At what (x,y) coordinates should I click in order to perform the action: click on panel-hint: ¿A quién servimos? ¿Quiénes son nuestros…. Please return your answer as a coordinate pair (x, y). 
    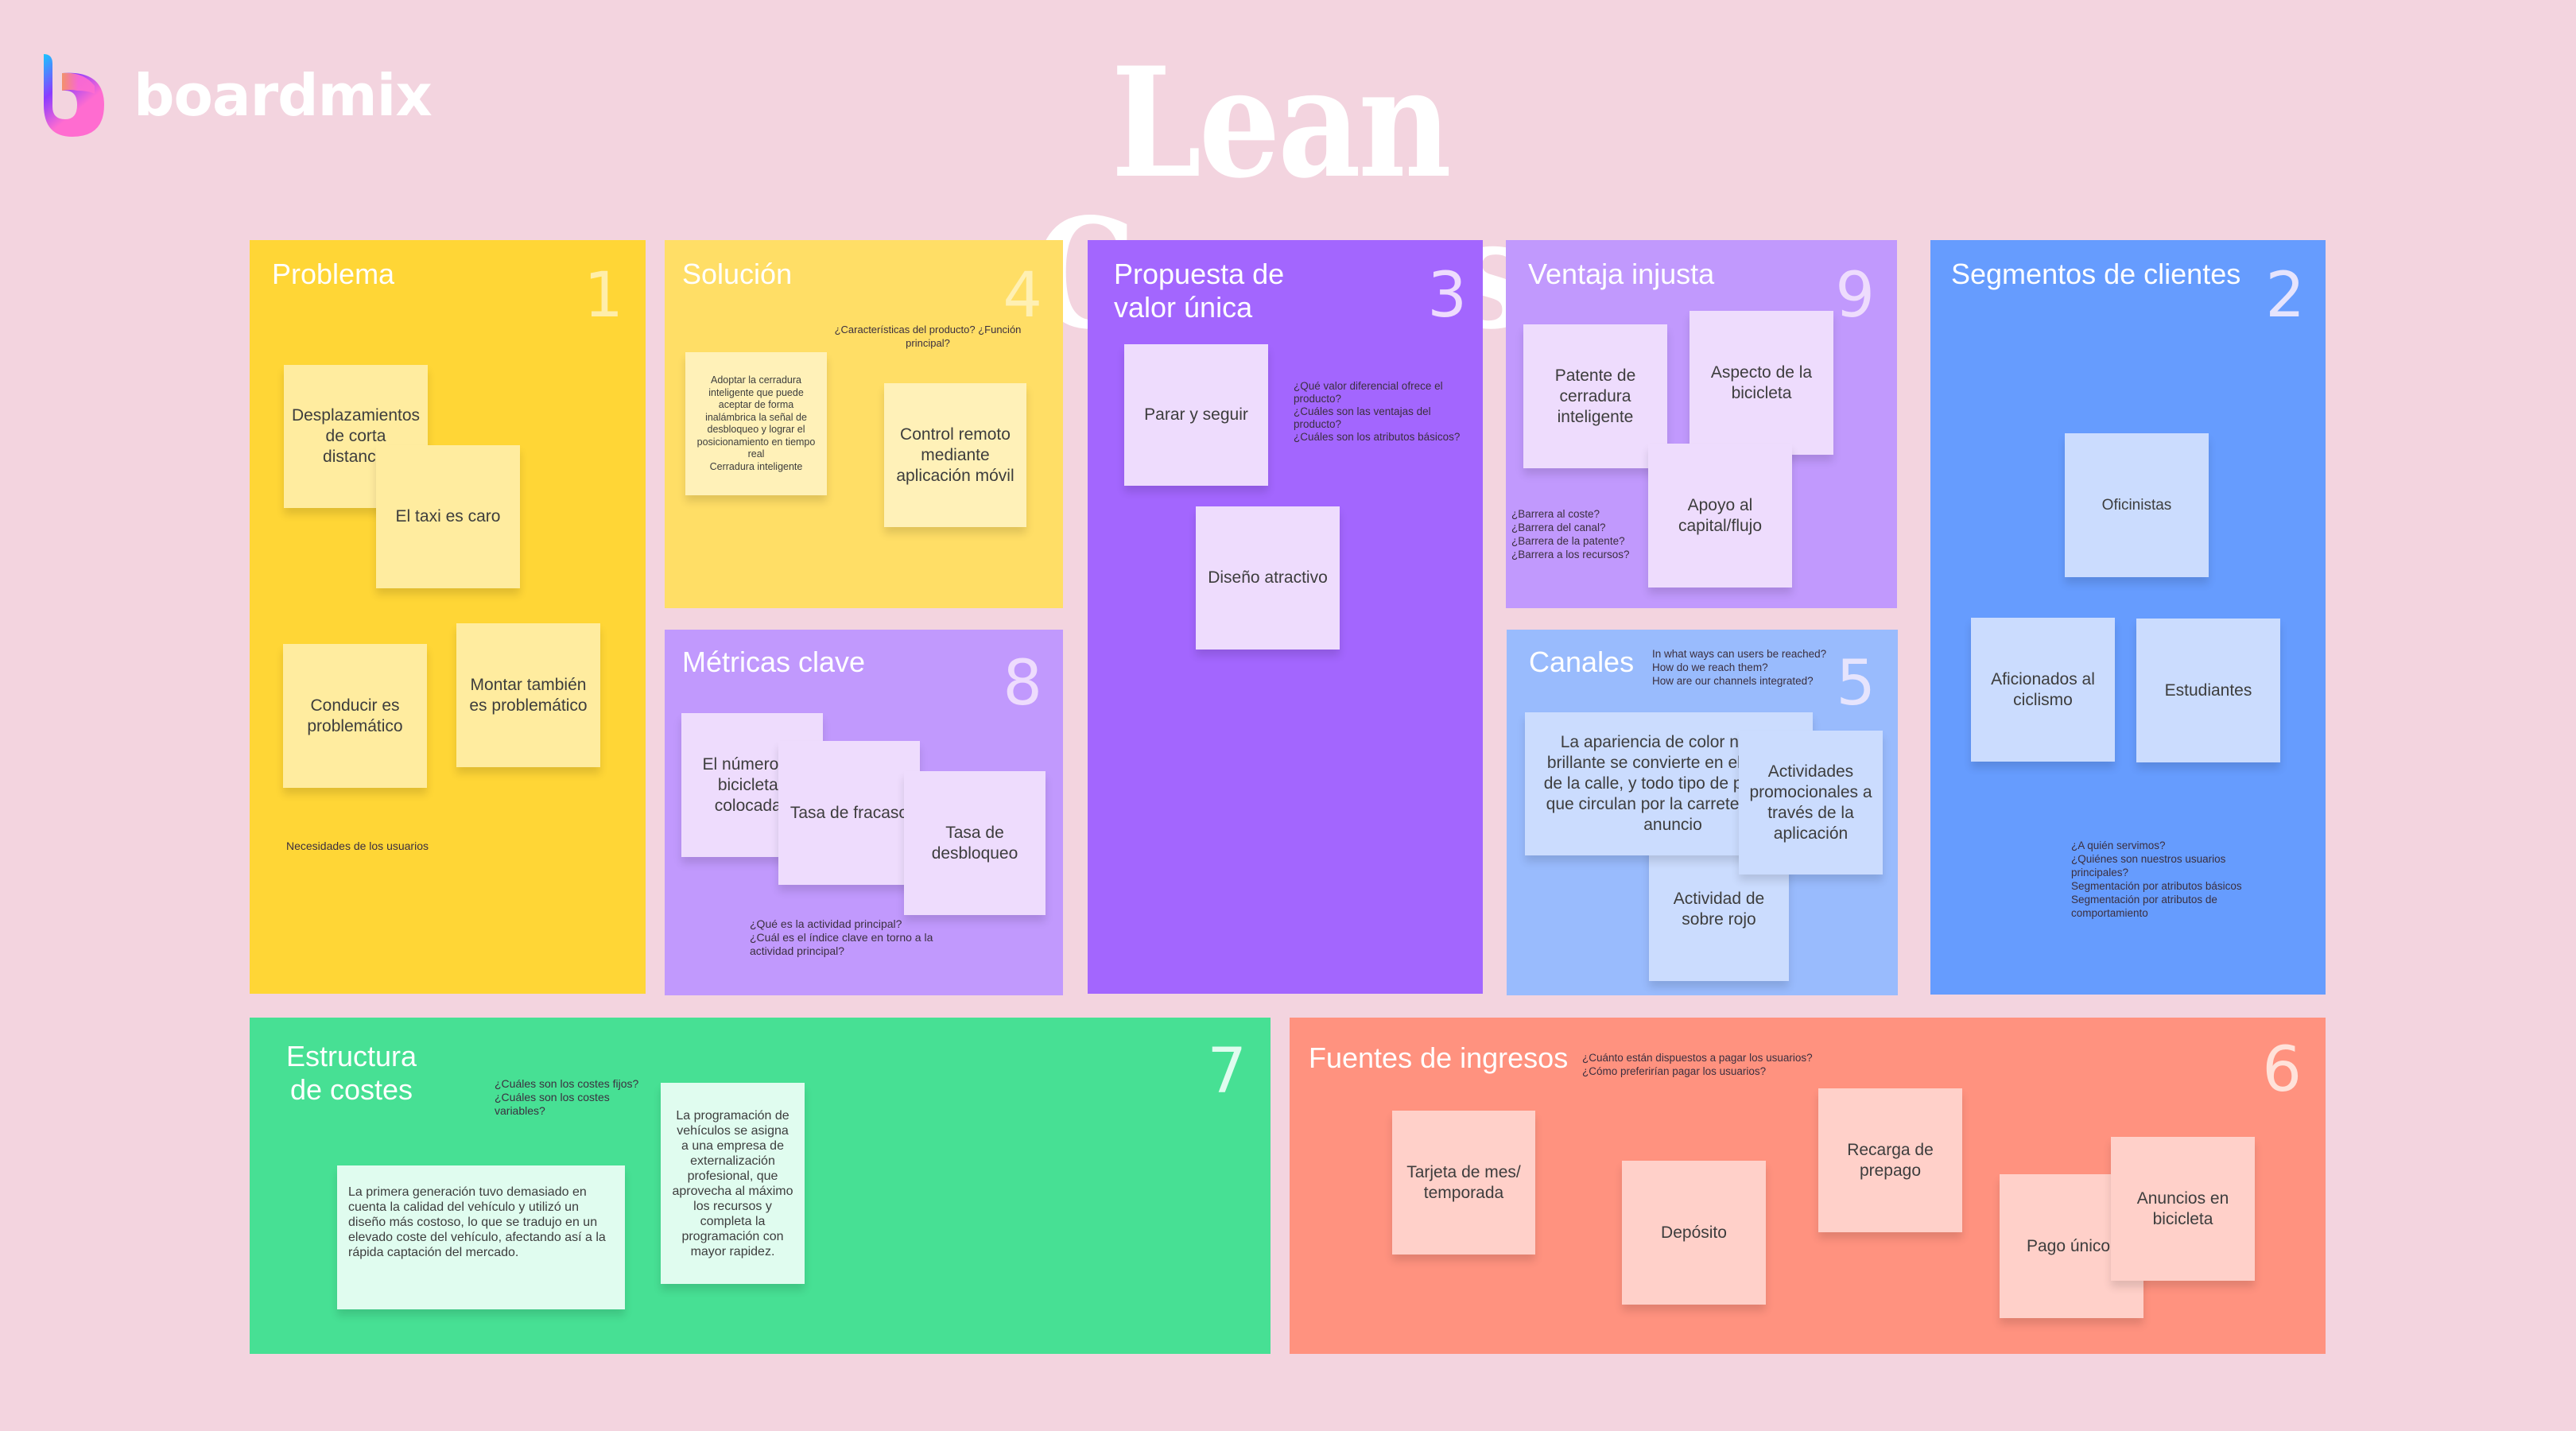
    Looking at the image, I should click on (2157, 879).